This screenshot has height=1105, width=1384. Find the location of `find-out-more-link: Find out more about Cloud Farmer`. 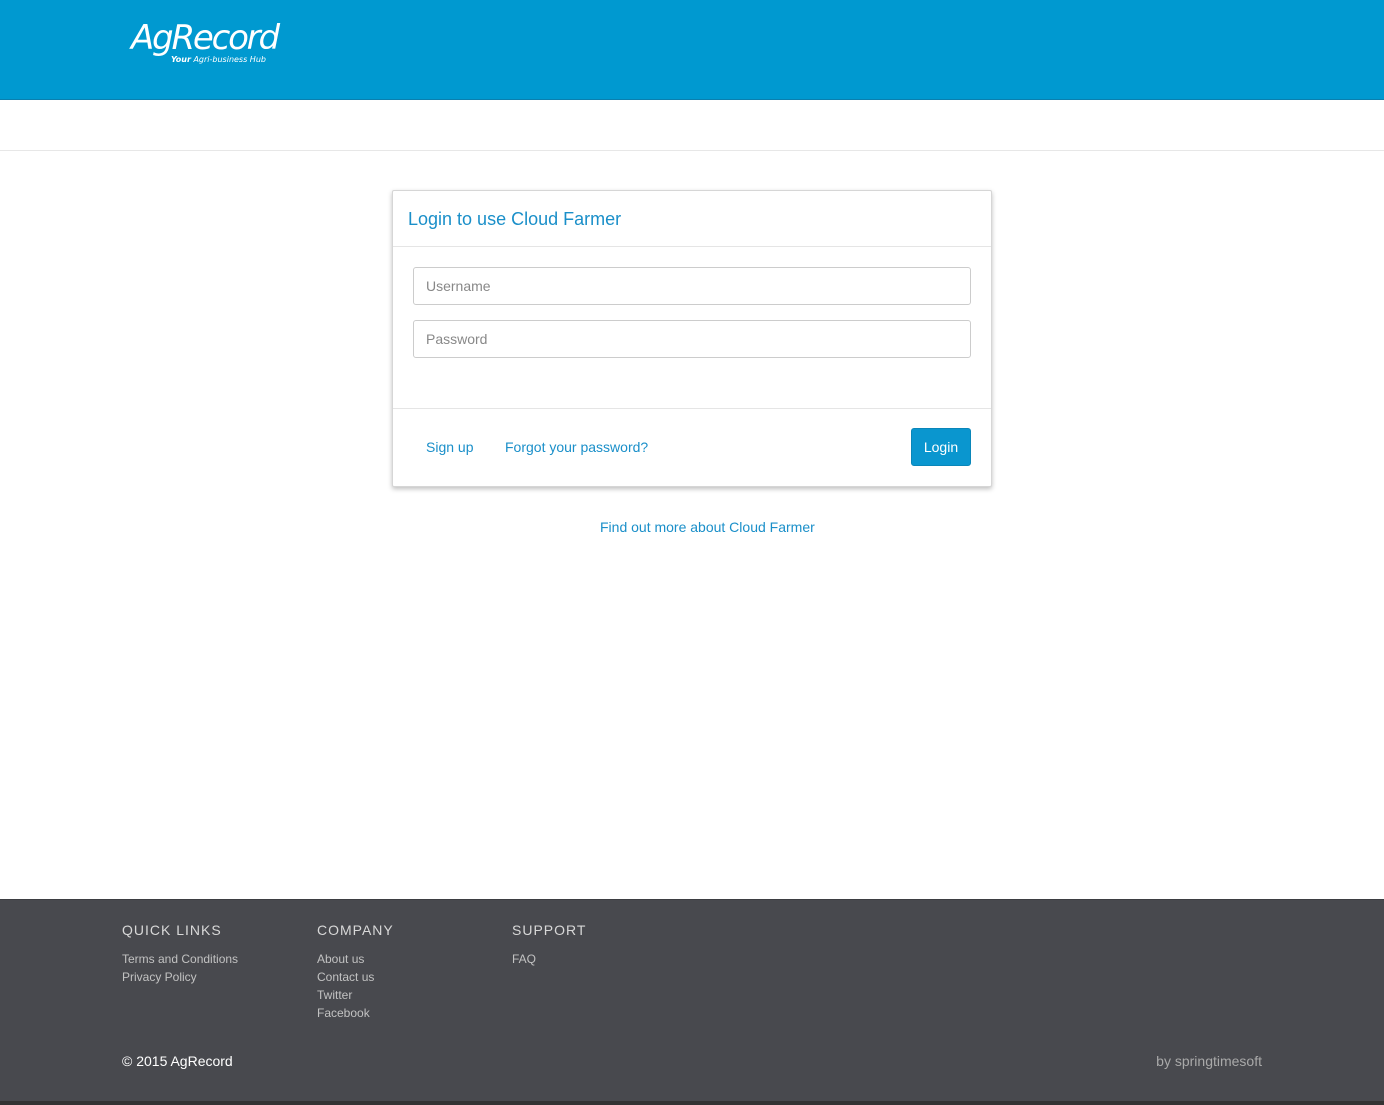

find-out-more-link: Find out more about Cloud Farmer is located at coordinates (707, 527).